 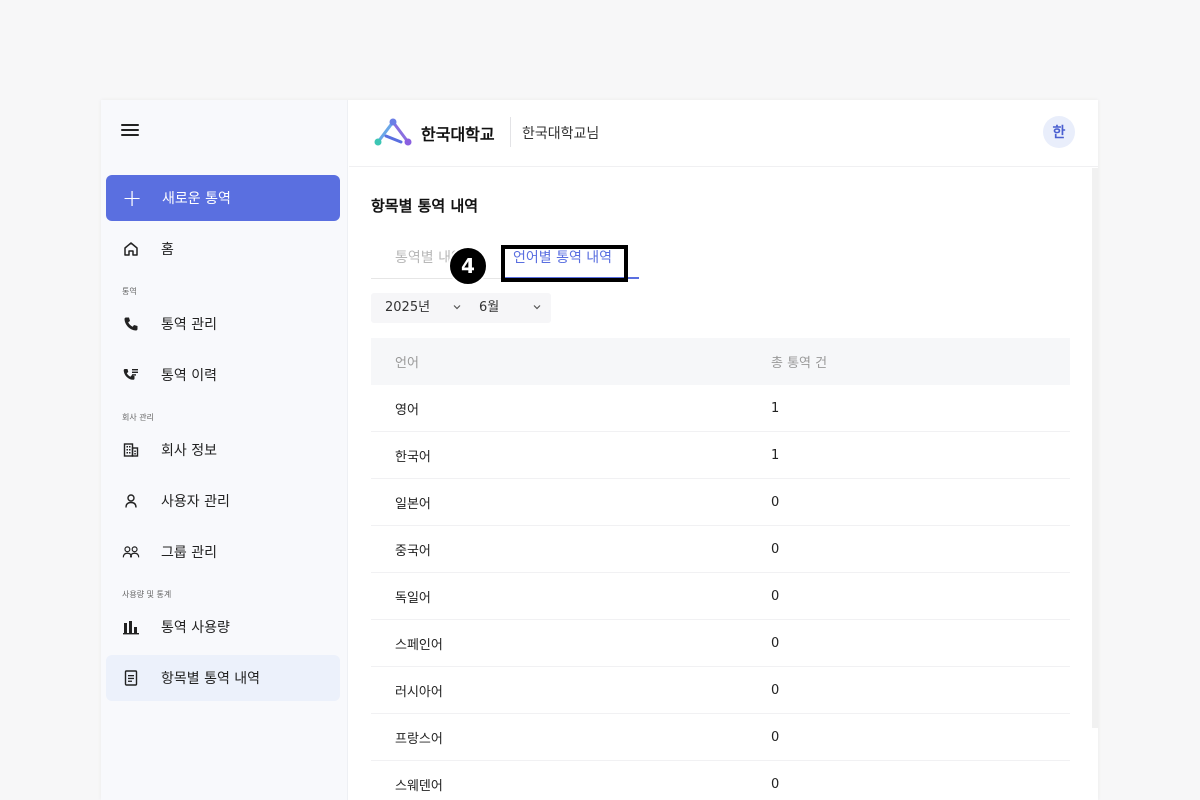 I want to click on sidebar-item-label: 통역 관리, so click(x=189, y=325).